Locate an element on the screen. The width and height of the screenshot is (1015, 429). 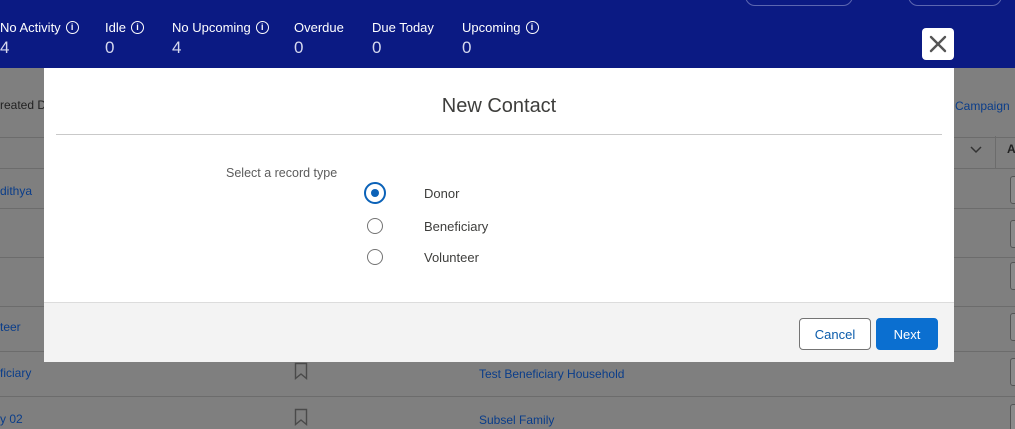
close-modal-button is located at coordinates (938, 44).